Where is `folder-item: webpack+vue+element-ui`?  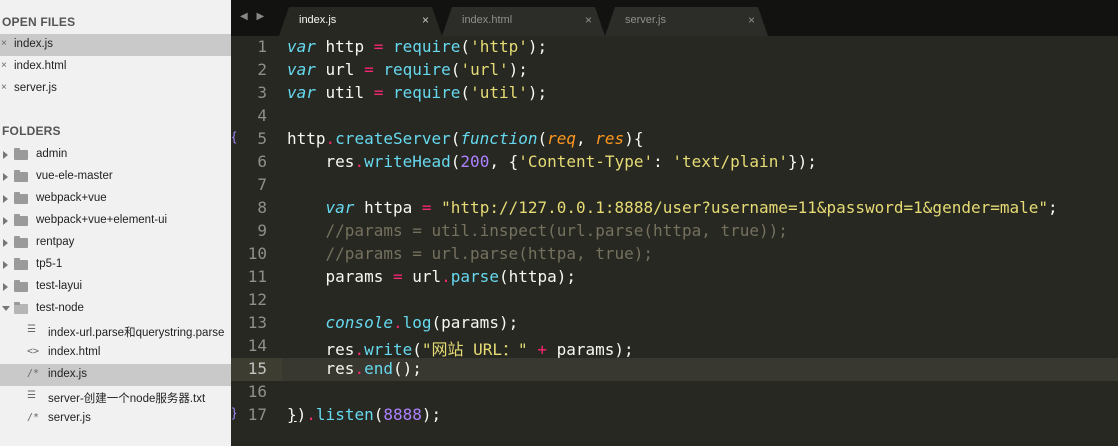 folder-item: webpack+vue+element-ui is located at coordinates (115, 221).